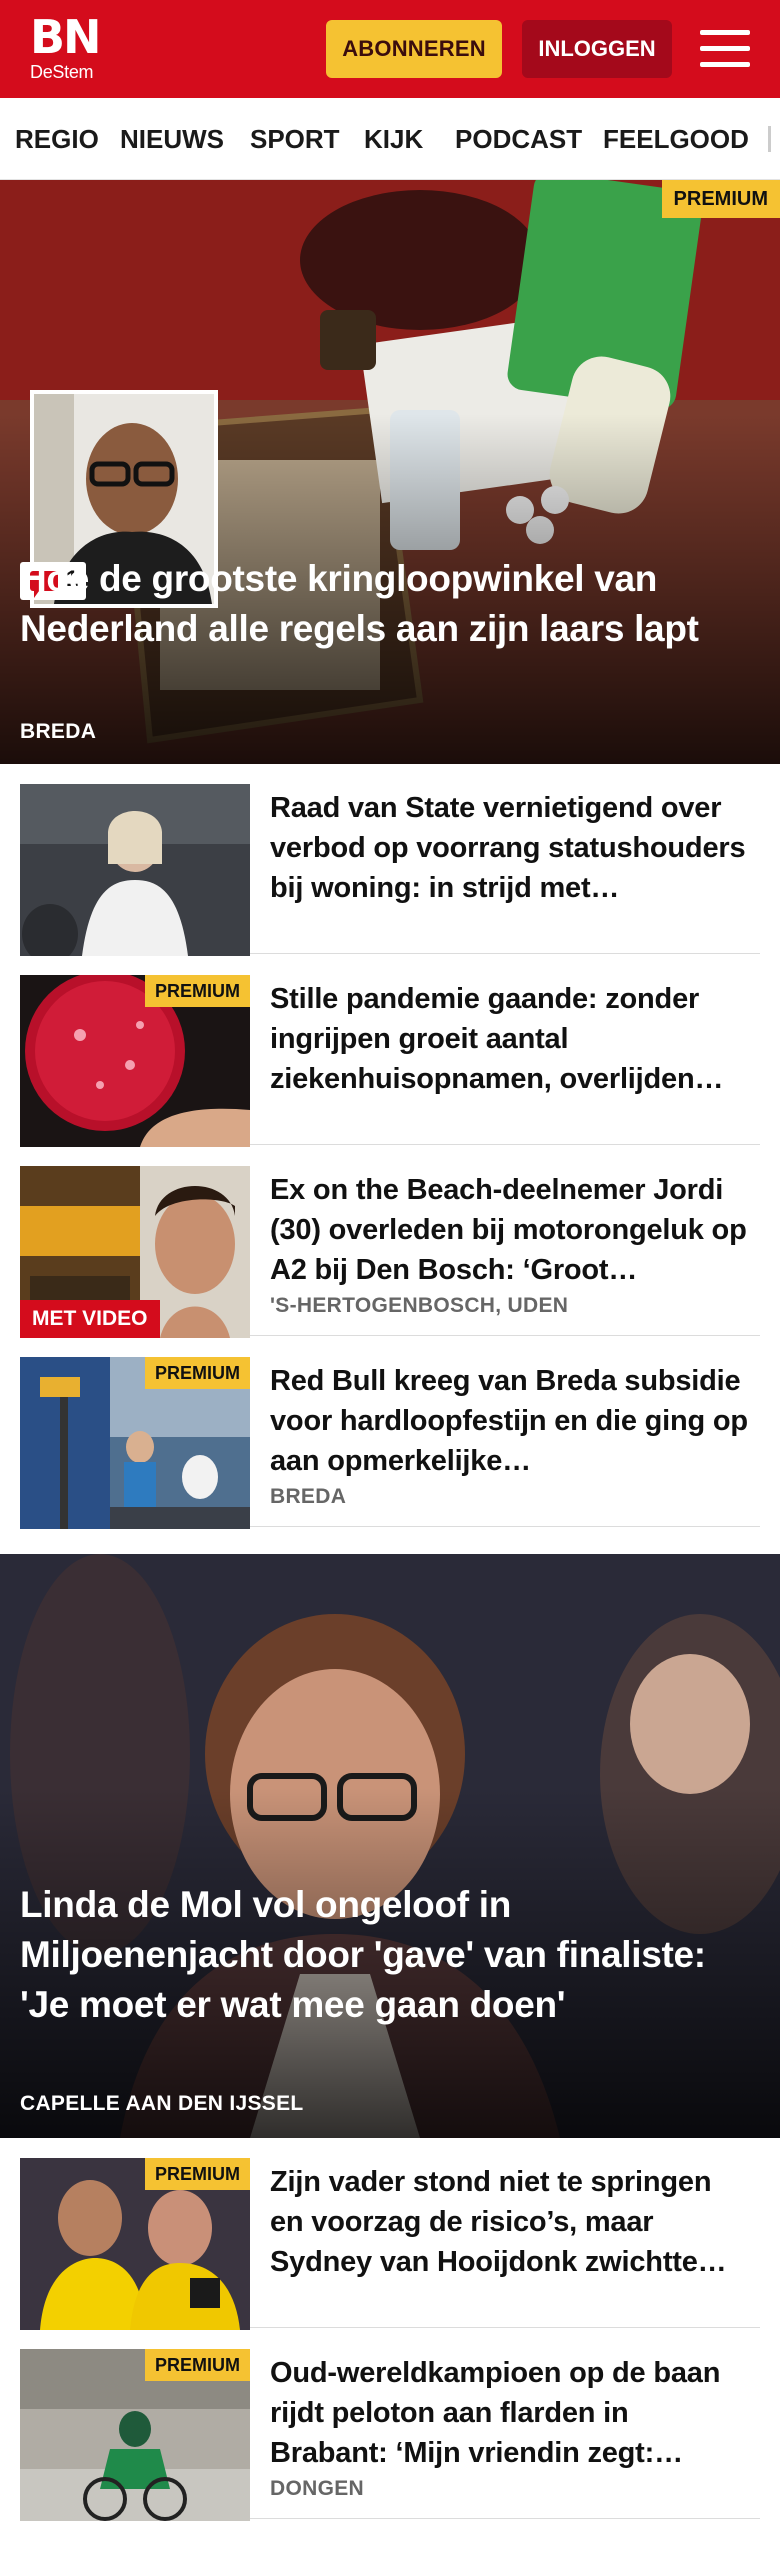  What do you see at coordinates (393, 138) in the screenshot?
I see `nav-item-kijk: KIJK` at bounding box center [393, 138].